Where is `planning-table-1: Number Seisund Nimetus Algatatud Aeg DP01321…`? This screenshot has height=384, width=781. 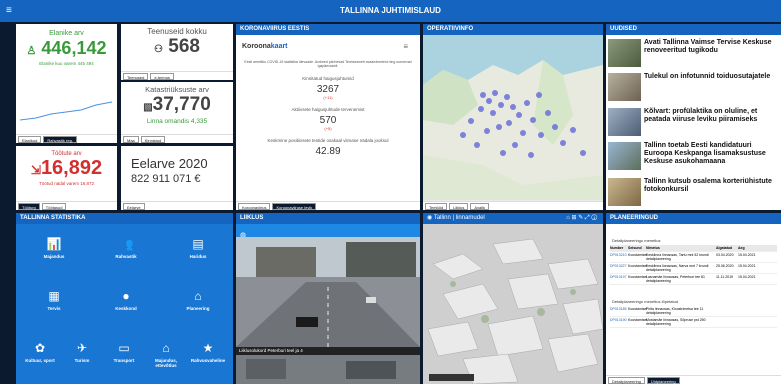 planning-table-1: Number Seisund Nimetus Algatatud Aeg DP01321… is located at coordinates (693, 265).